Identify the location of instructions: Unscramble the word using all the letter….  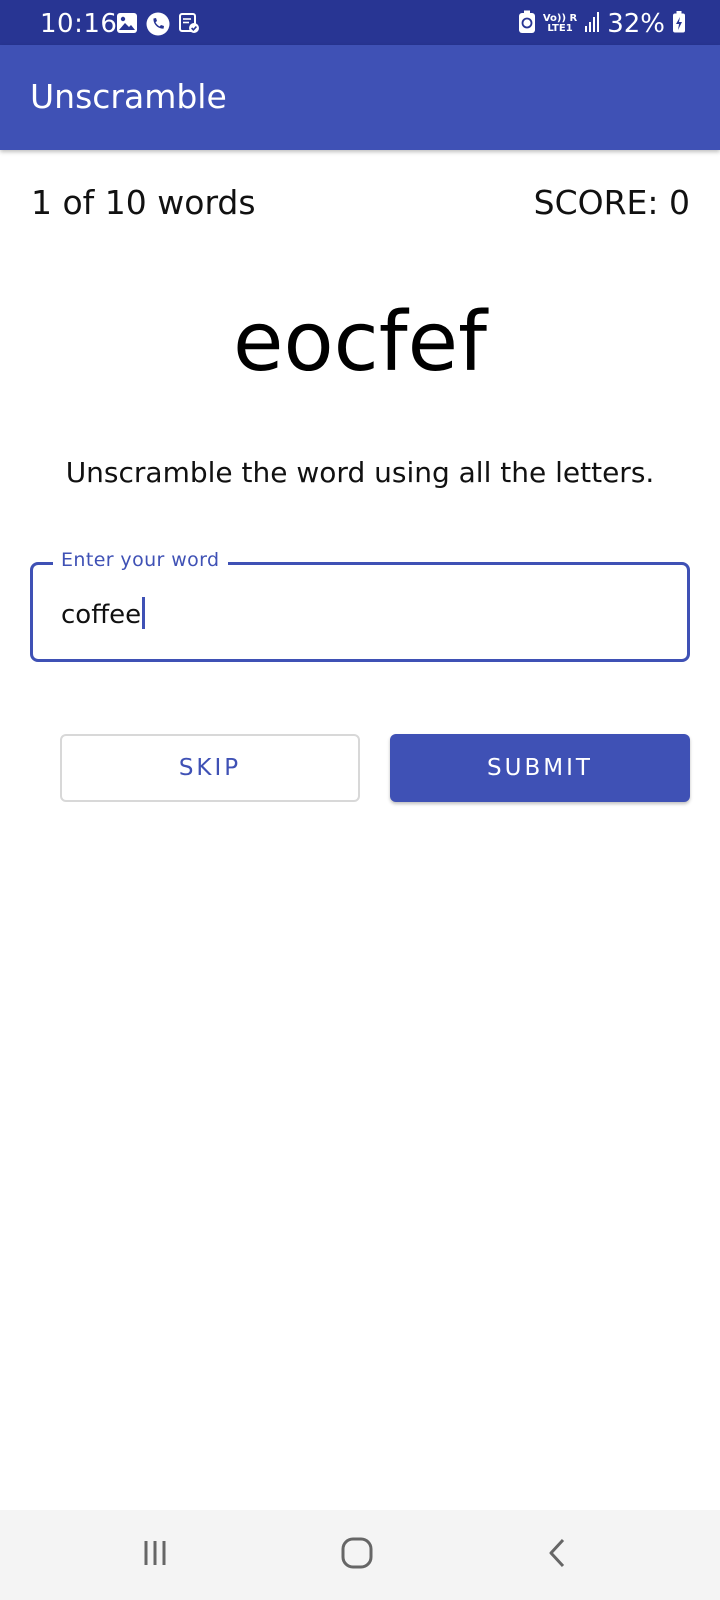
(360, 472).